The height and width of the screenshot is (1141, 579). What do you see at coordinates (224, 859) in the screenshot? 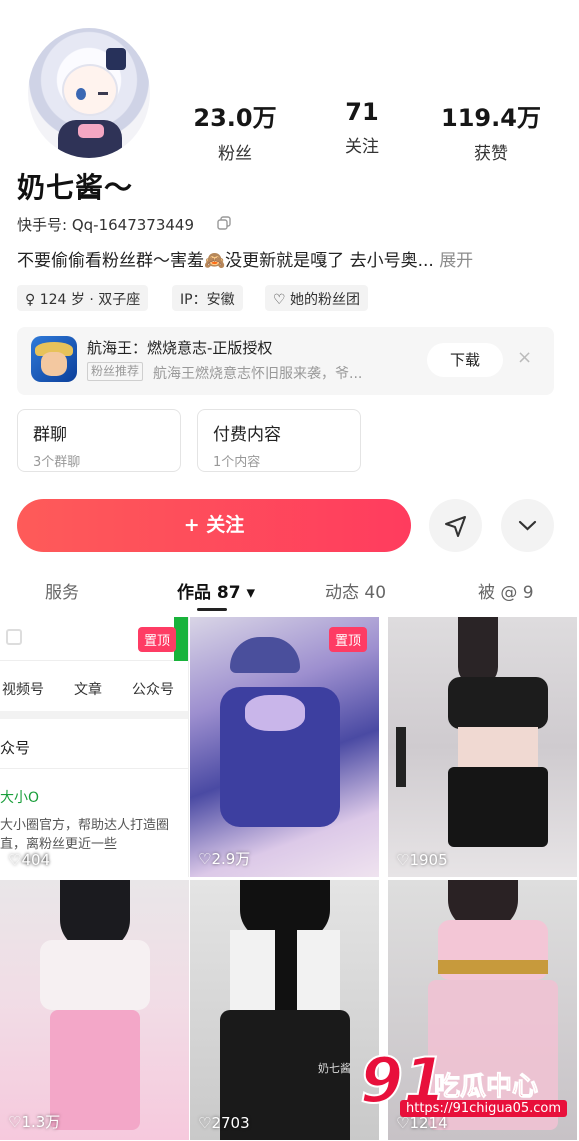
I see `like-count: ♡2.9万` at bounding box center [224, 859].